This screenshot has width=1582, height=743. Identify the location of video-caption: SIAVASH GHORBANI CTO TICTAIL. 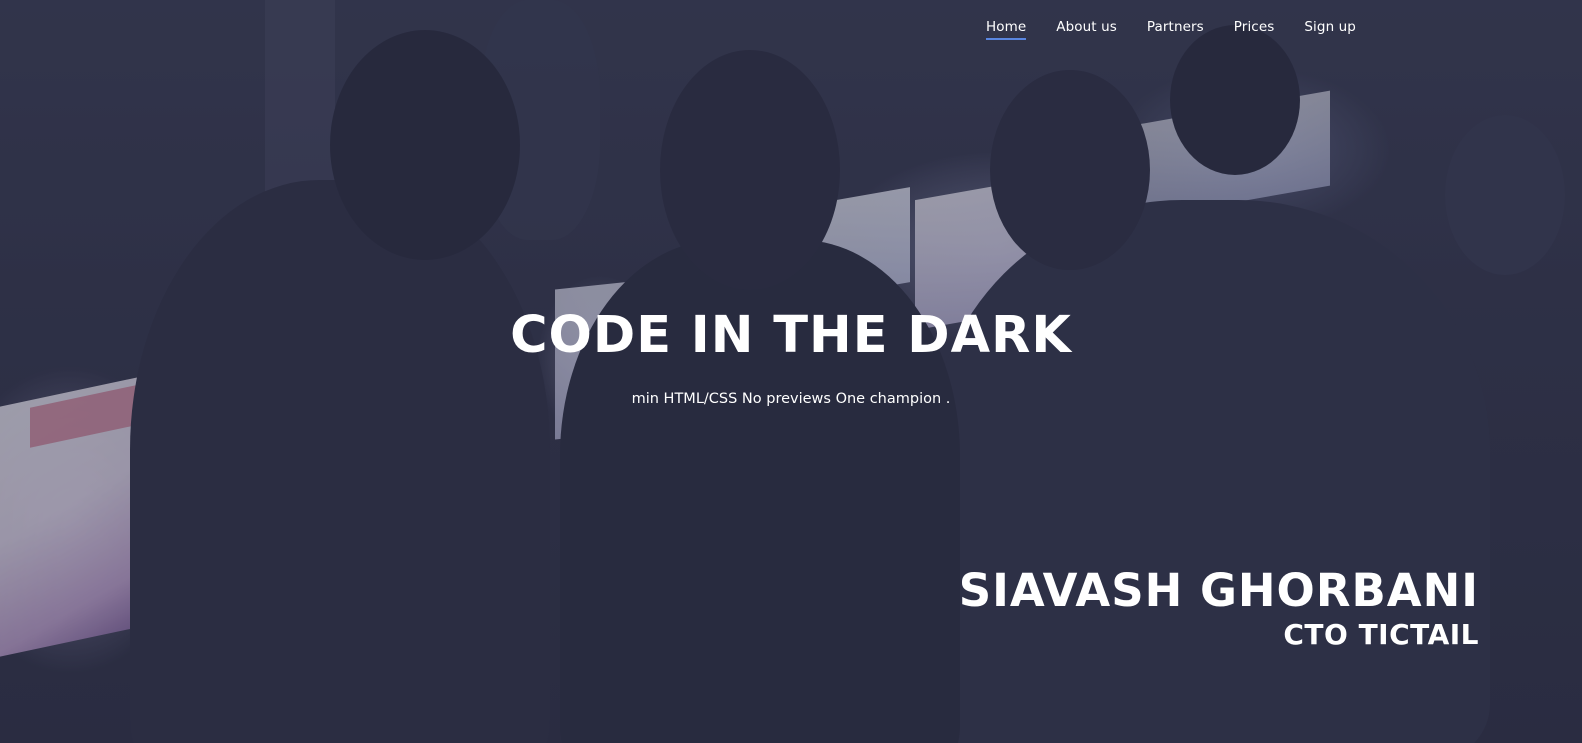
(1219, 608).